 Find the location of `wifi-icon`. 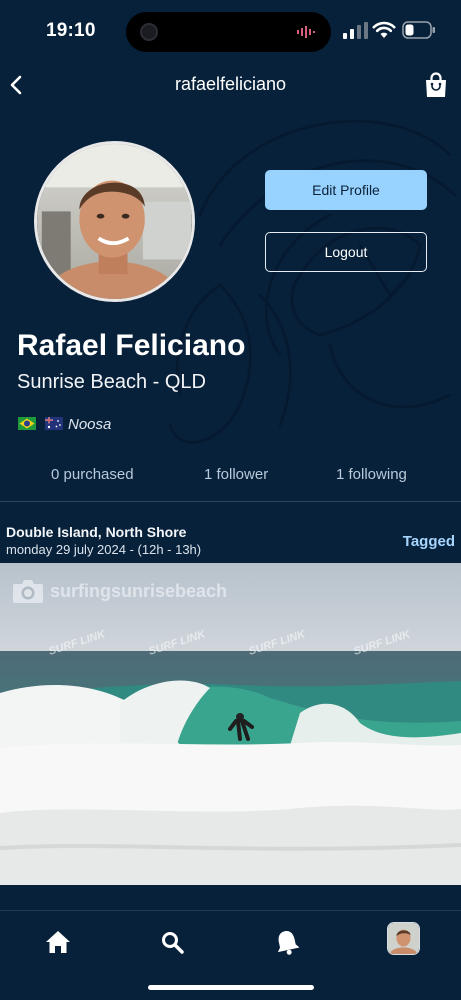

wifi-icon is located at coordinates (384, 29).